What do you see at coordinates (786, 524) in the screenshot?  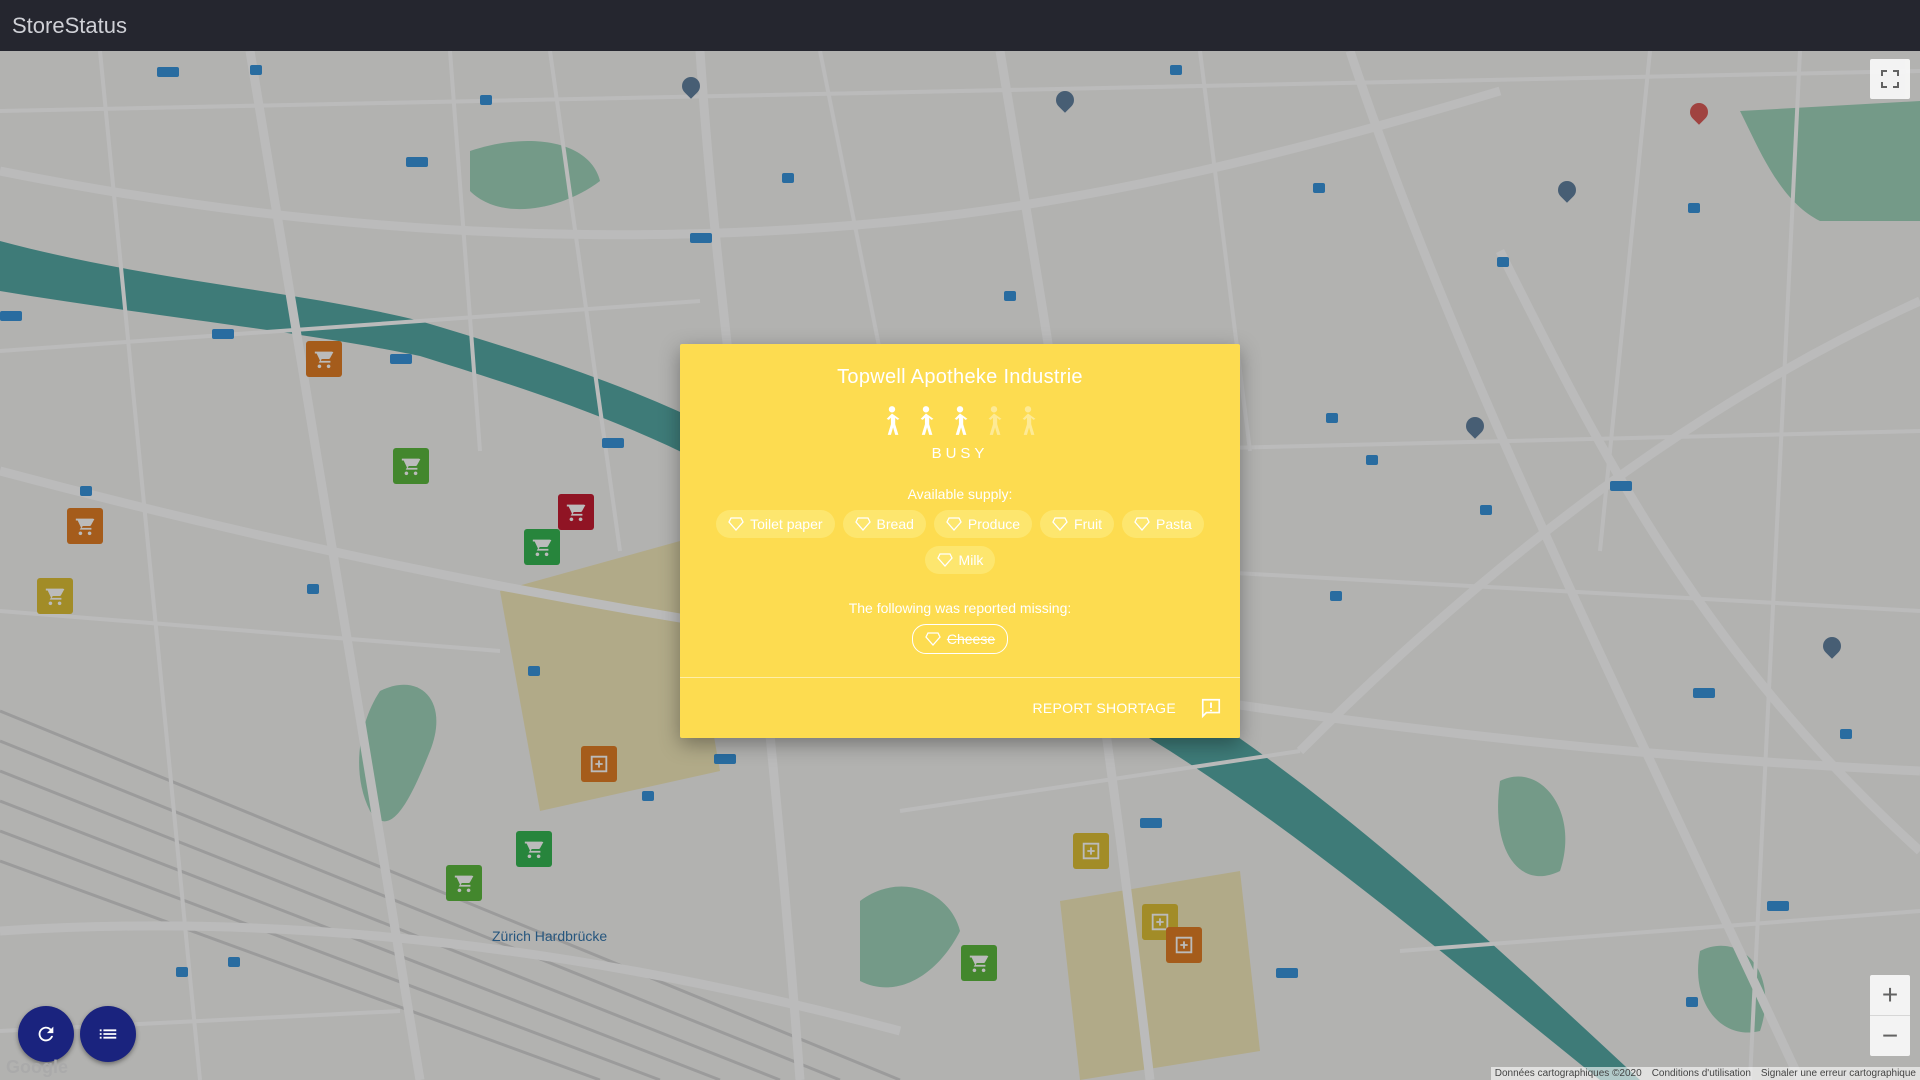 I see `supply-chip-label: Toilet paper` at bounding box center [786, 524].